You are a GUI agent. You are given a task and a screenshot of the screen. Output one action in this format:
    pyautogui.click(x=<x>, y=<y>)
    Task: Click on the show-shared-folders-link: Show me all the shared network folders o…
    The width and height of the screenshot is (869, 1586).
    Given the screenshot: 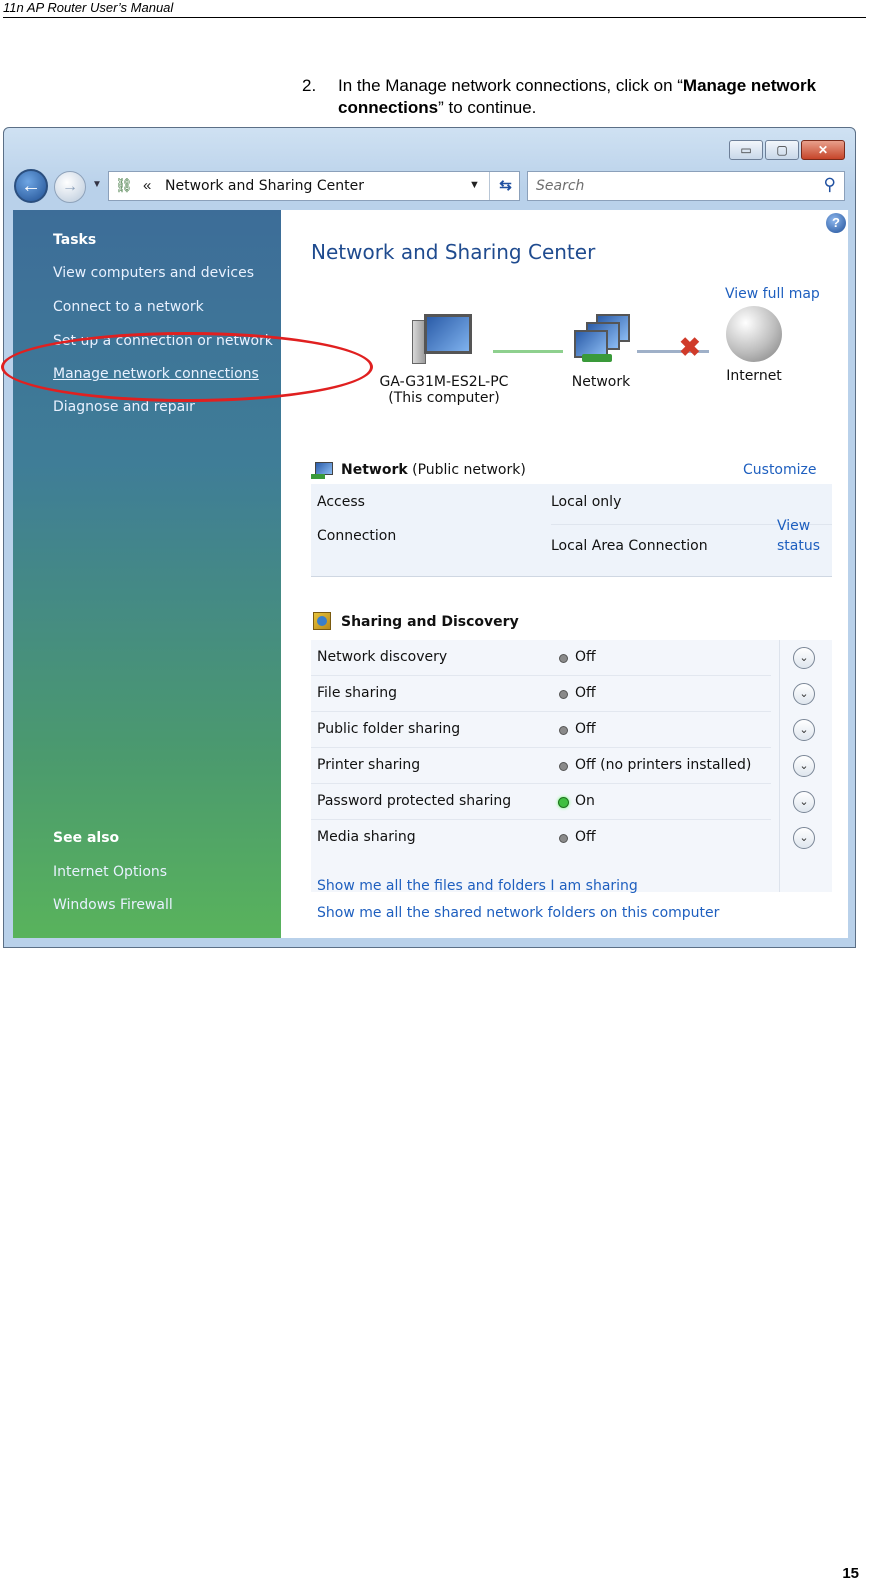 What is the action you would take?
    pyautogui.click(x=518, y=913)
    